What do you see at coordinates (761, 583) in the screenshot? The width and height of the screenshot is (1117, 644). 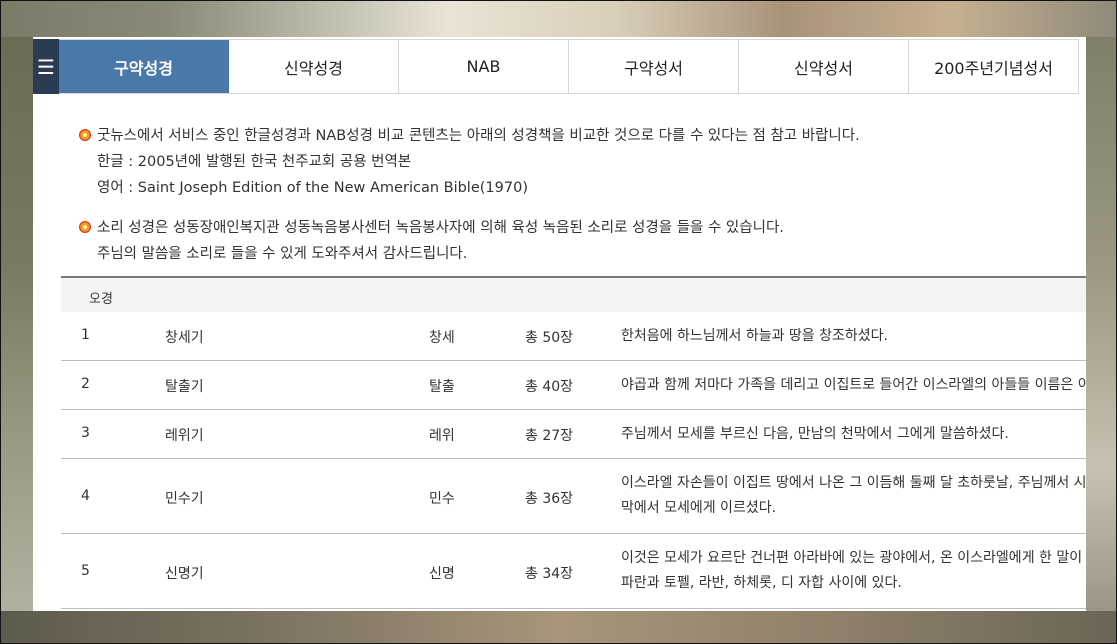 I see `book-opening: 파란과 토펠, 라반, 하체롯, 디 자합 사이에 있다.` at bounding box center [761, 583].